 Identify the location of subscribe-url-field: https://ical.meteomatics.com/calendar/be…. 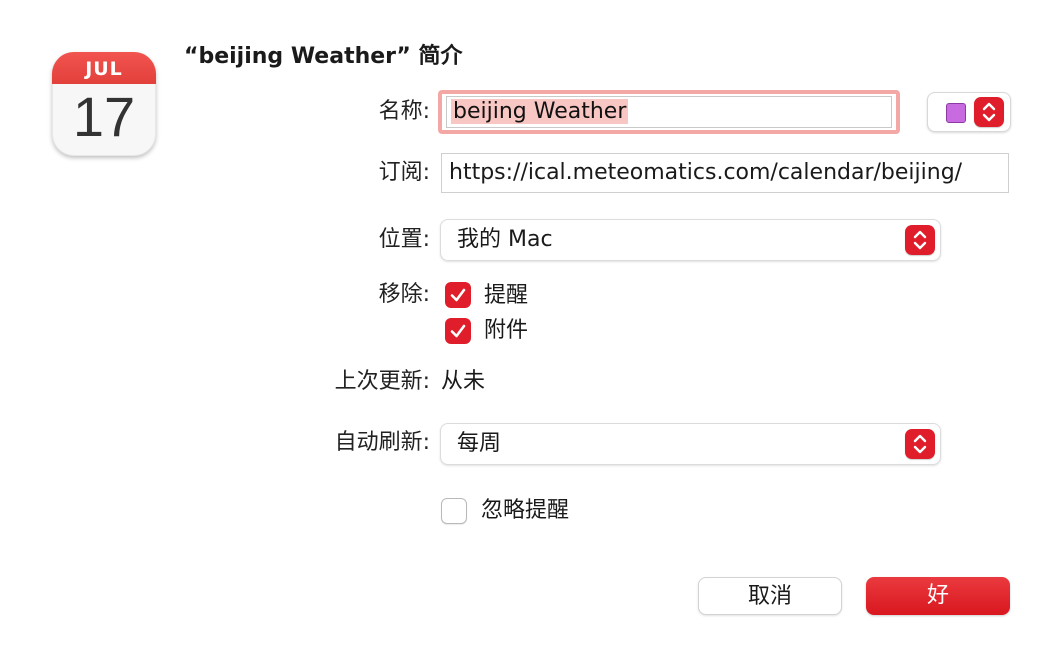
(725, 173).